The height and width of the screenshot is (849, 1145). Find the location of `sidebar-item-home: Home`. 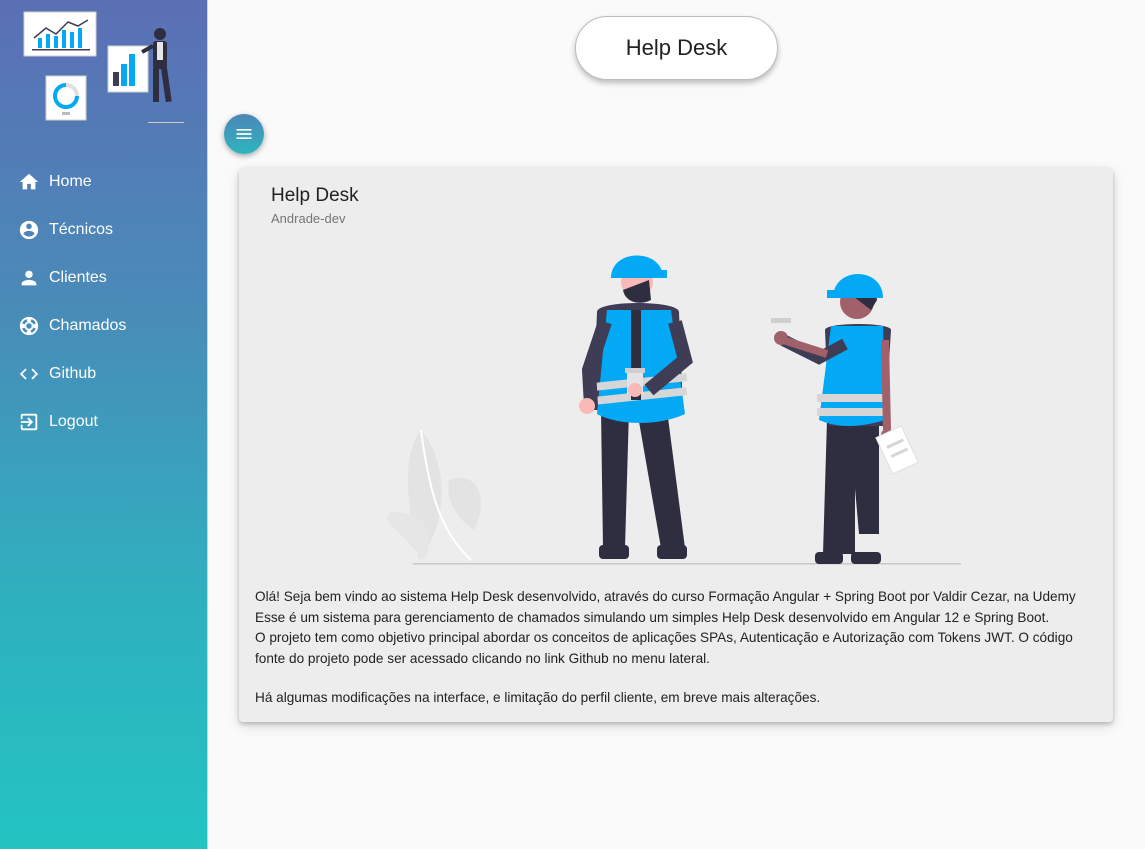

sidebar-item-home: Home is located at coordinates (104, 182).